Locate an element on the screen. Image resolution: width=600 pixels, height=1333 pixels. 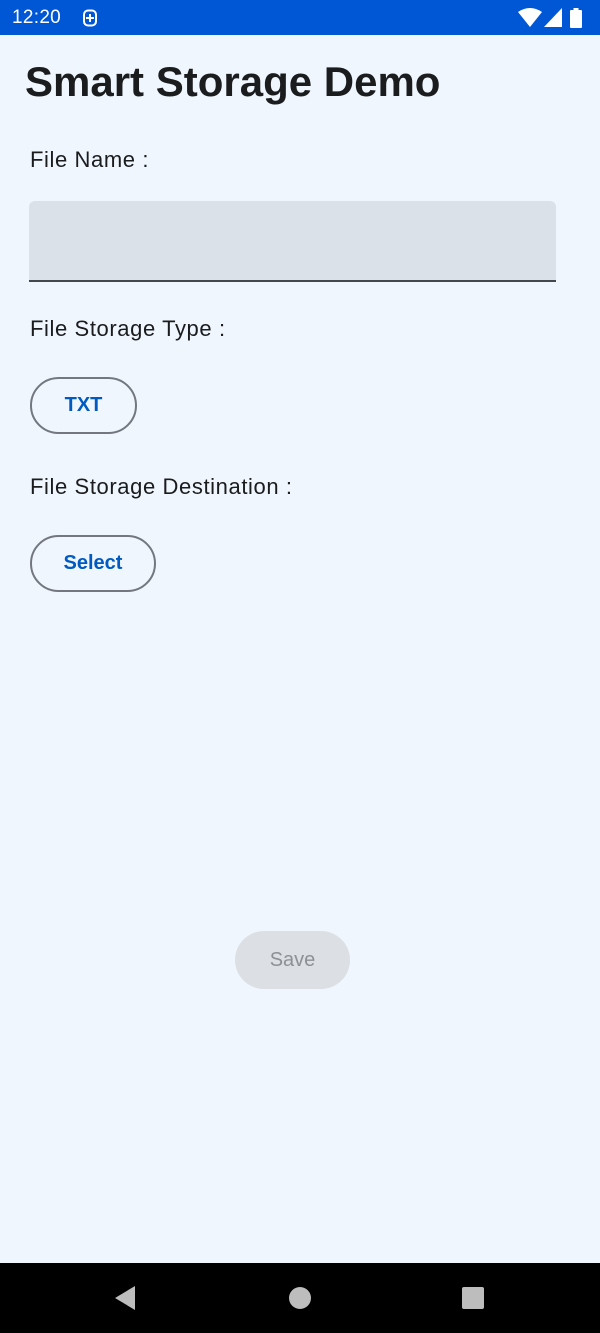
status-bar: 12:20 is located at coordinates (300, 17).